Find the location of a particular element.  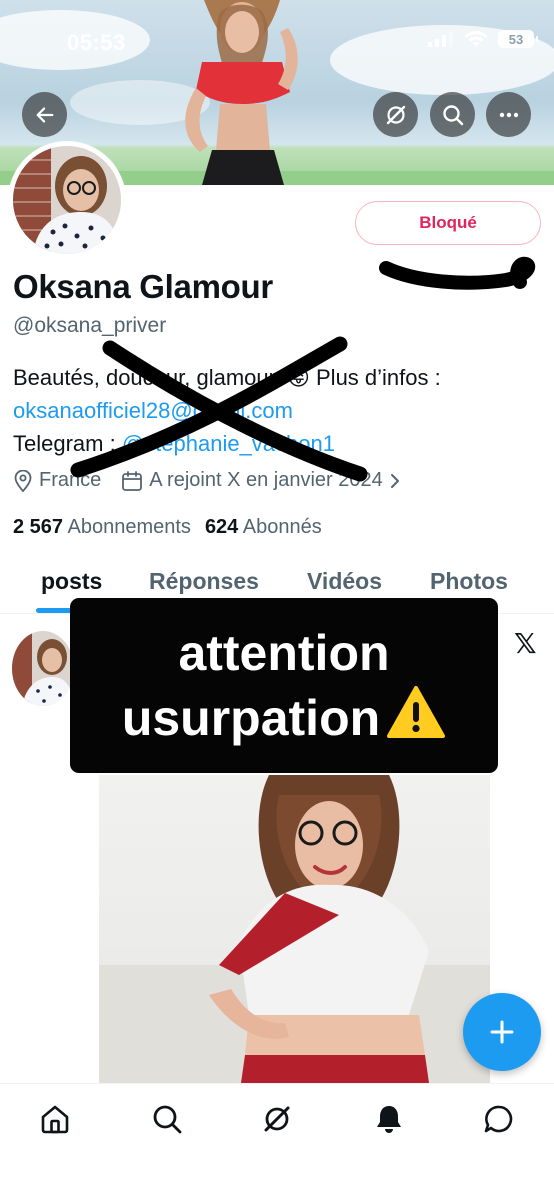

following-link: 2 567 Abonnements is located at coordinates (102, 527).